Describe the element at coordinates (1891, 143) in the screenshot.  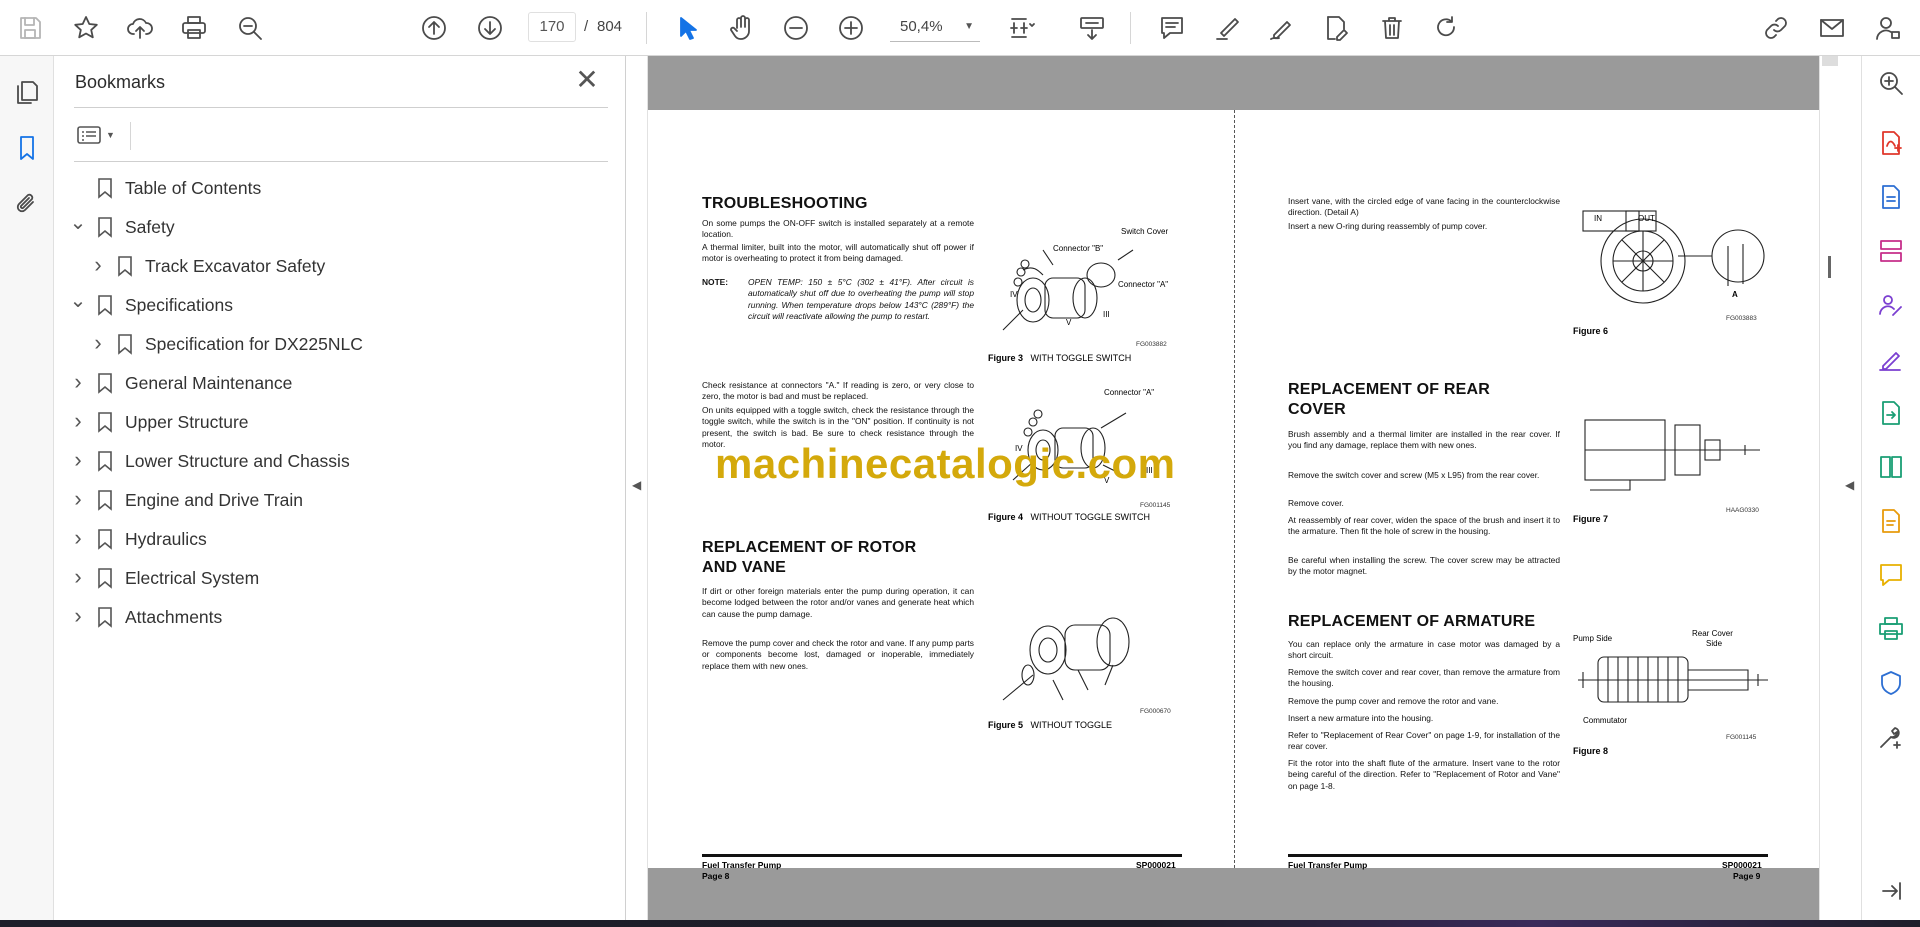
I see `export-pdf-icon` at that location.